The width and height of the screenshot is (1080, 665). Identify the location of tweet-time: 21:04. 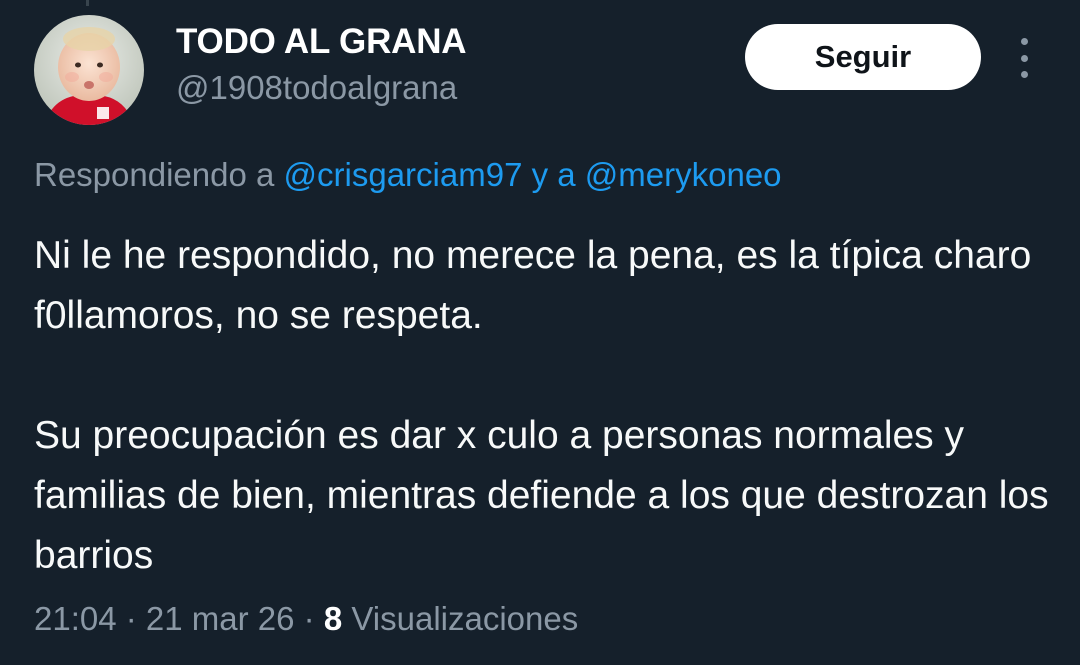
(75, 618).